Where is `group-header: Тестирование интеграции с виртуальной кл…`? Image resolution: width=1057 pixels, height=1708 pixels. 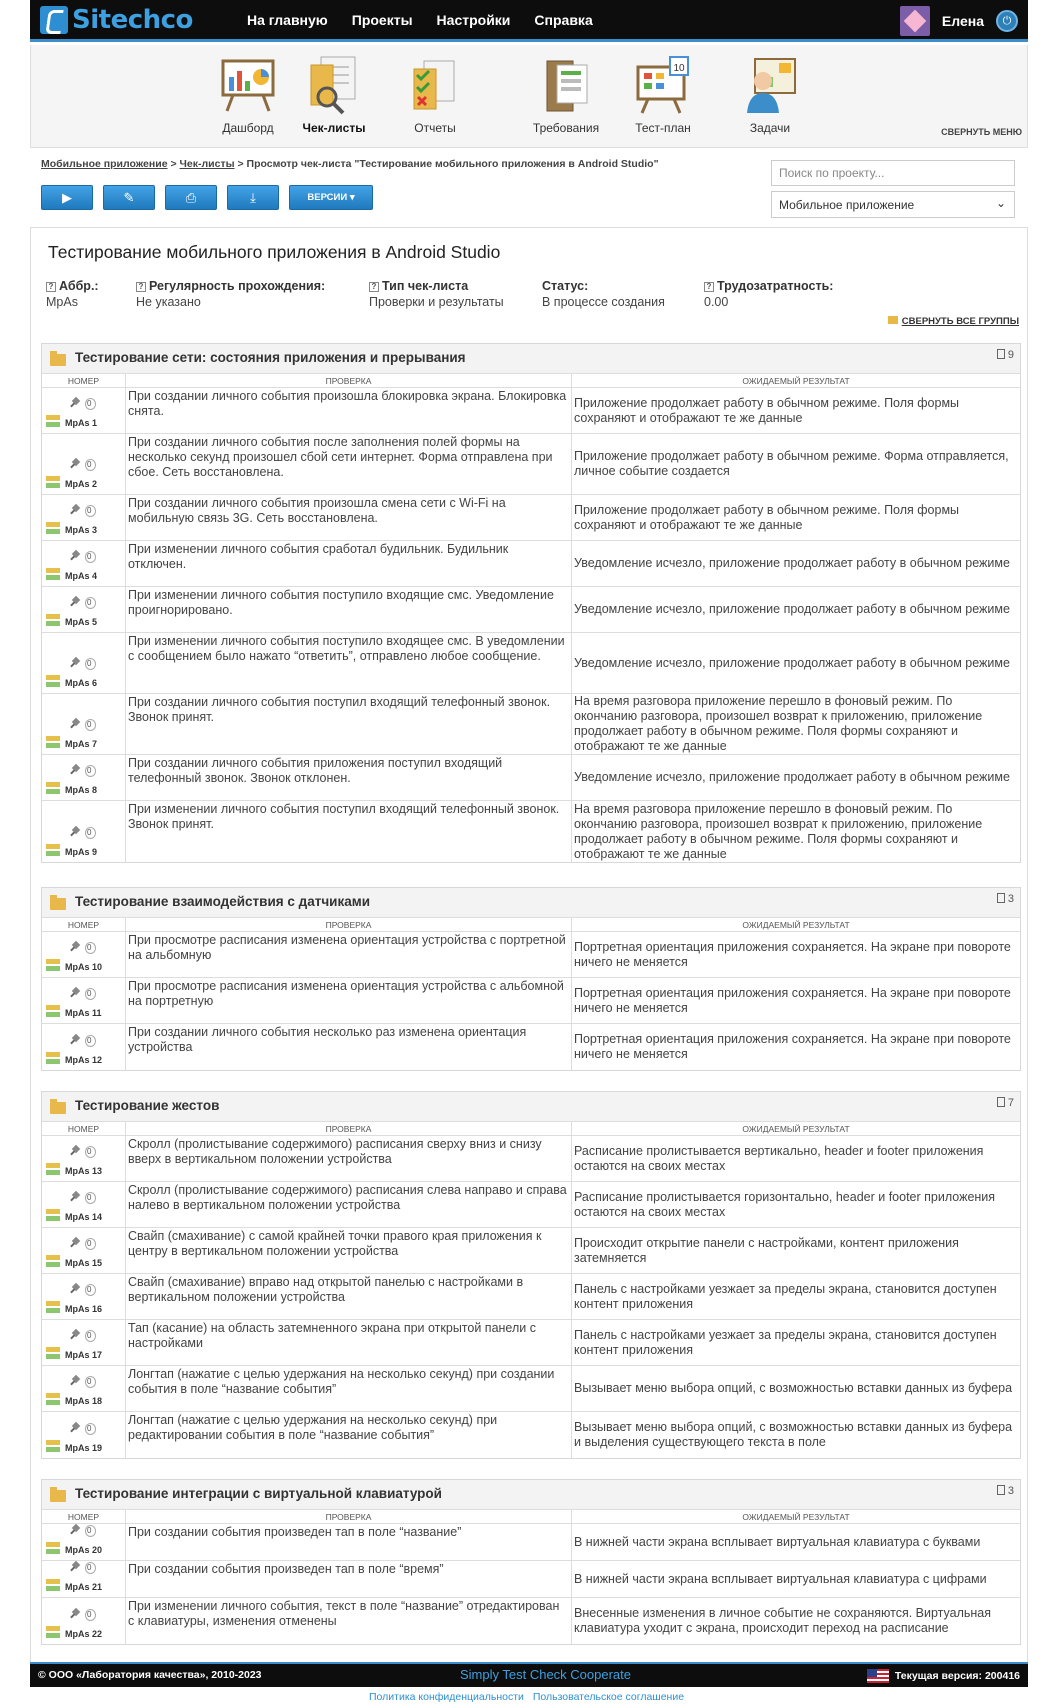
group-header: Тестирование интеграции с виртуальной кл… is located at coordinates (531, 1495).